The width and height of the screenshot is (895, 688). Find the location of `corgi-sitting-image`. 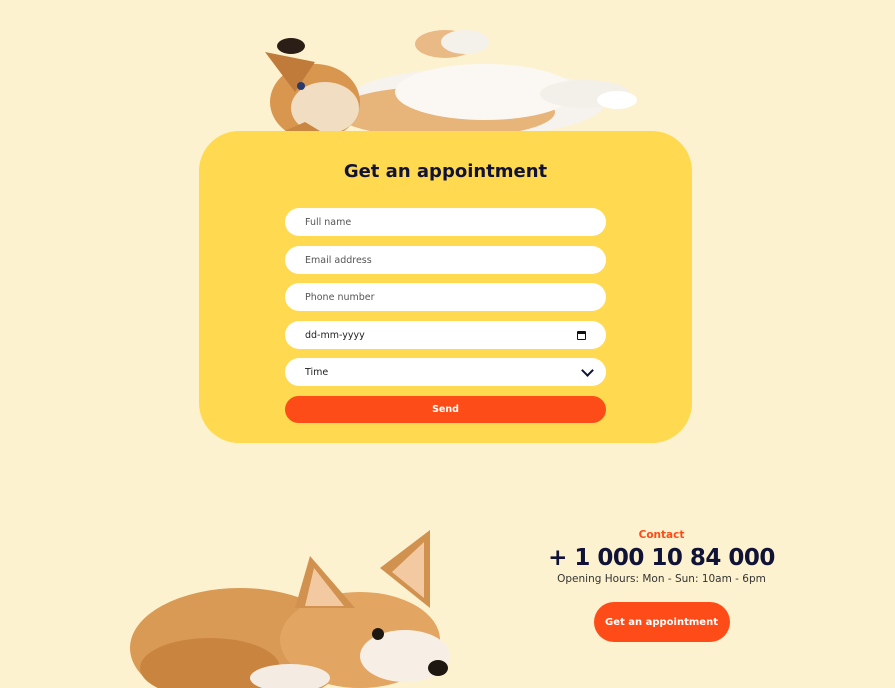

corgi-sitting-image is located at coordinates (290, 609).